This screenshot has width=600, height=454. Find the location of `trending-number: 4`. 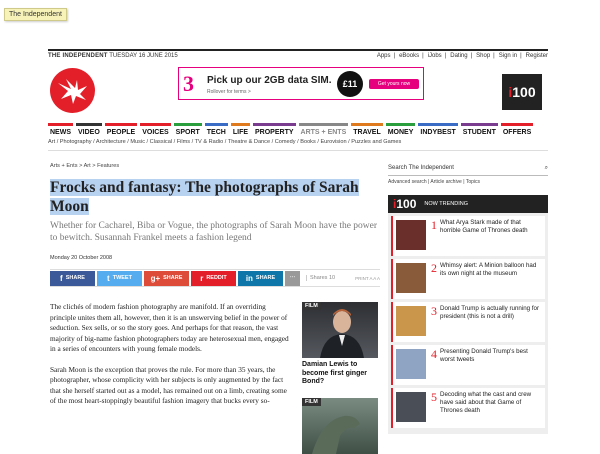

trending-number: 4 is located at coordinates (434, 354).